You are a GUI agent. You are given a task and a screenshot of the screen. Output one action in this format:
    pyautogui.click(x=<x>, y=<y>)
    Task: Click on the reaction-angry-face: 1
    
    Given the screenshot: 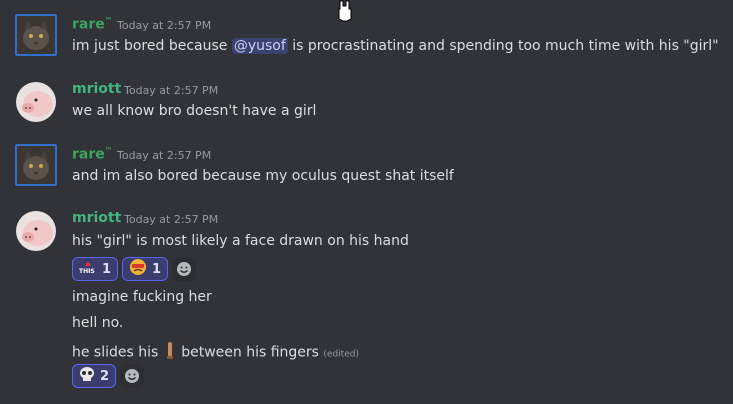 What is the action you would take?
    pyautogui.click(x=145, y=269)
    